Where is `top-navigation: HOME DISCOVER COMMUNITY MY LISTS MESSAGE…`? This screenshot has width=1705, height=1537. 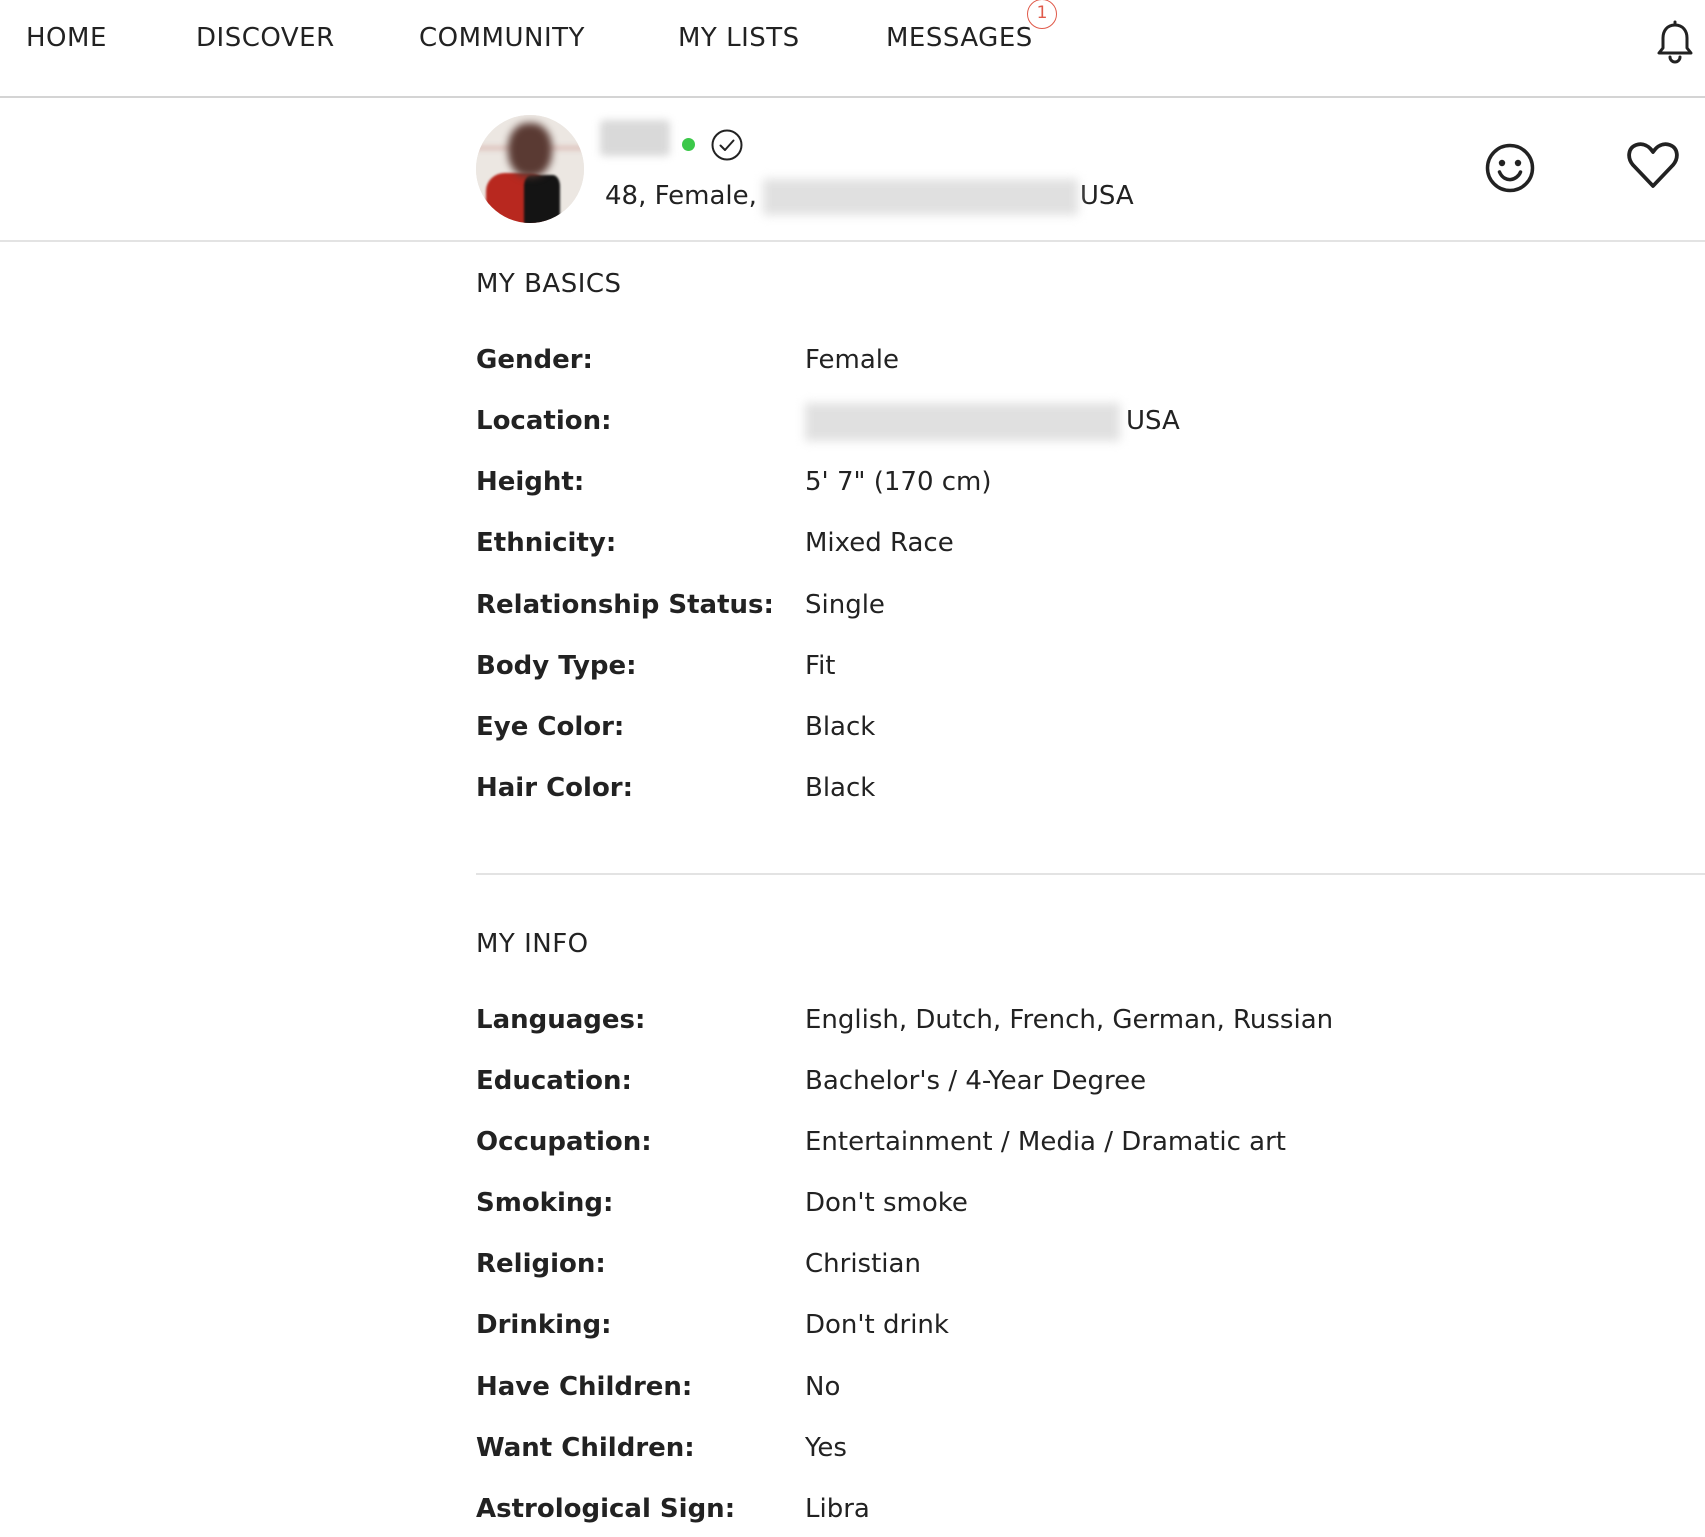
top-navigation: HOME DISCOVER COMMUNITY MY LISTS MESSAGE… is located at coordinates (852, 49).